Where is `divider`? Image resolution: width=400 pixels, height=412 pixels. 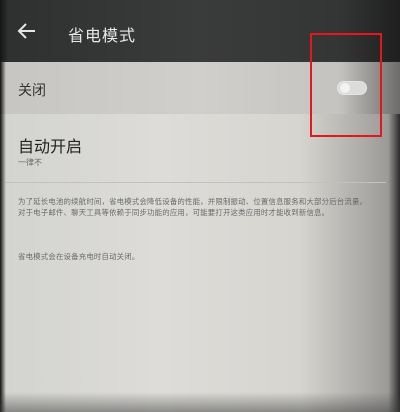 divider is located at coordinates (196, 182).